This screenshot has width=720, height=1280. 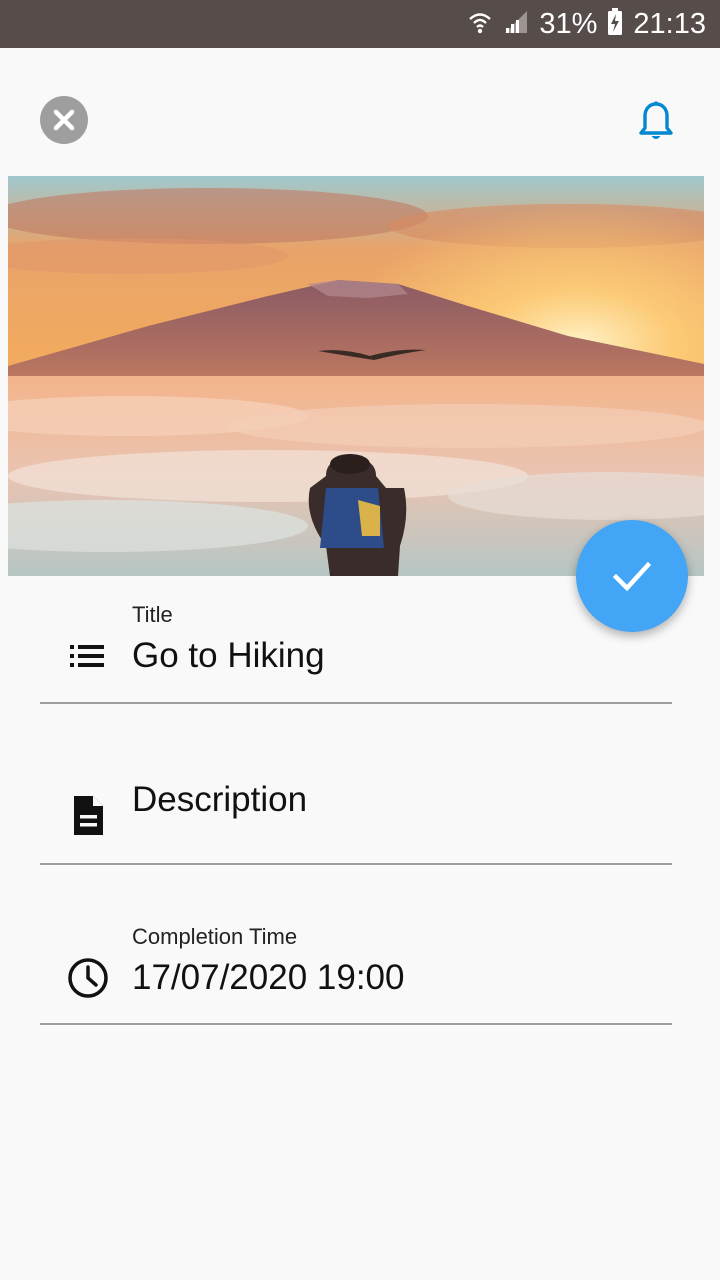 What do you see at coordinates (480, 24) in the screenshot?
I see `wifi-icon` at bounding box center [480, 24].